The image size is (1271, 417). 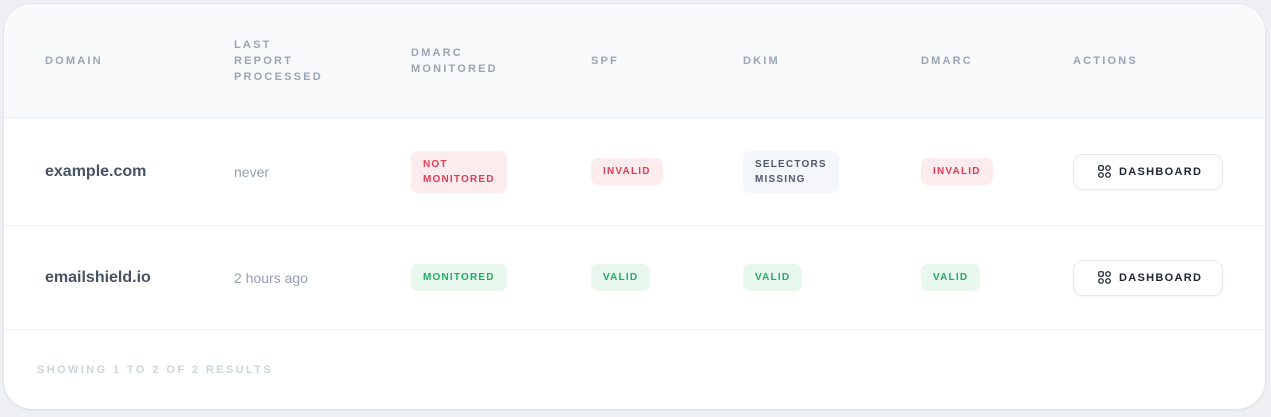 I want to click on dmarc-monitored-badge: Monitored, so click(x=459, y=277).